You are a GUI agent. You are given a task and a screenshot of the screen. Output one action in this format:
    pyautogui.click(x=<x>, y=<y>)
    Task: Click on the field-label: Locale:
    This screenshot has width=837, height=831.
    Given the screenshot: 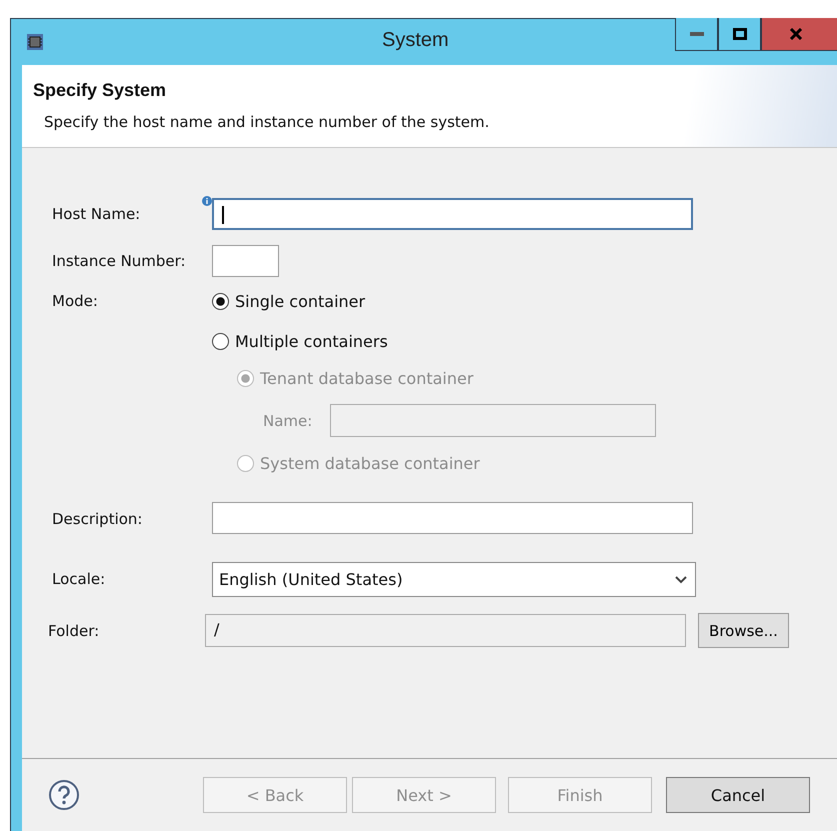 What is the action you would take?
    pyautogui.click(x=79, y=579)
    